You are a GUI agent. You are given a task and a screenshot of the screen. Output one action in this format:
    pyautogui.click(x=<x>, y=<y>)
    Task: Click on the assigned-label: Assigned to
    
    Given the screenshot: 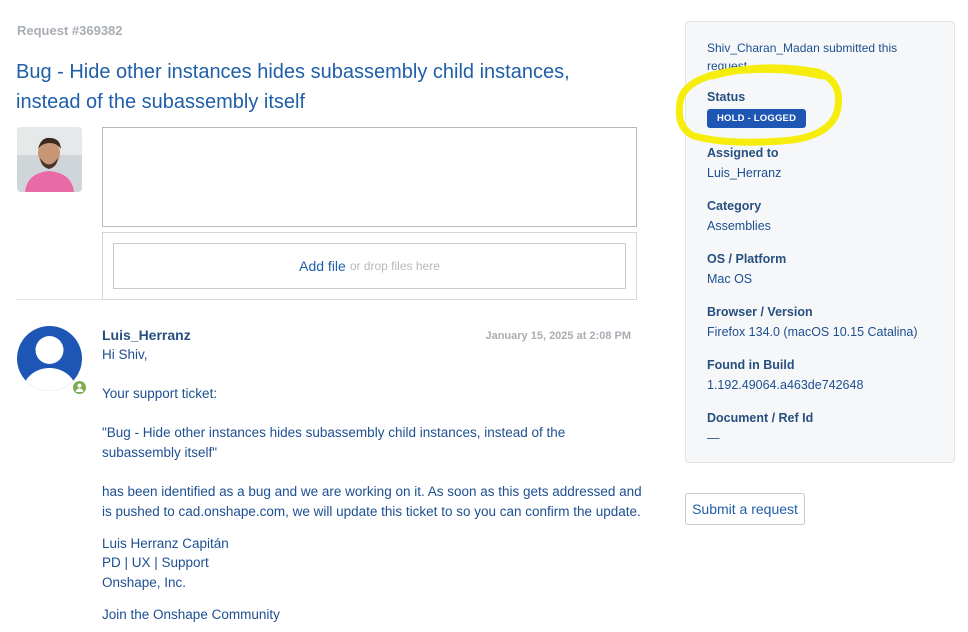 What is the action you would take?
    pyautogui.click(x=743, y=153)
    